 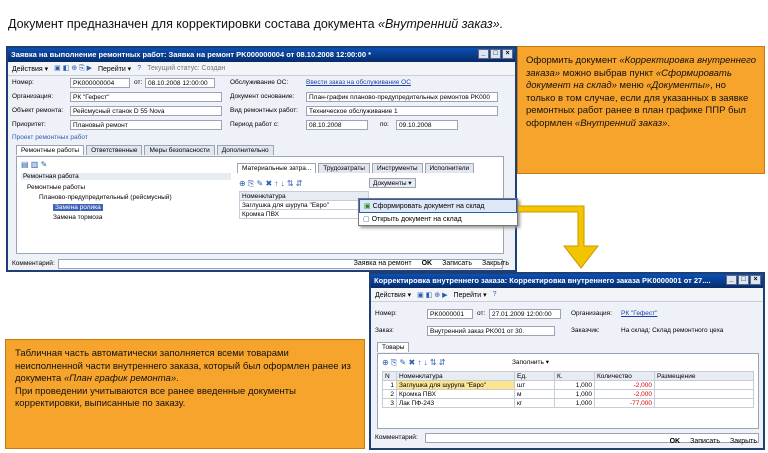 I want to click on nom-toolbar-icons: ⊕ ⎘ ✎ ✖ ↑ ↓ ⇅ ⇵, so click(x=270, y=184).